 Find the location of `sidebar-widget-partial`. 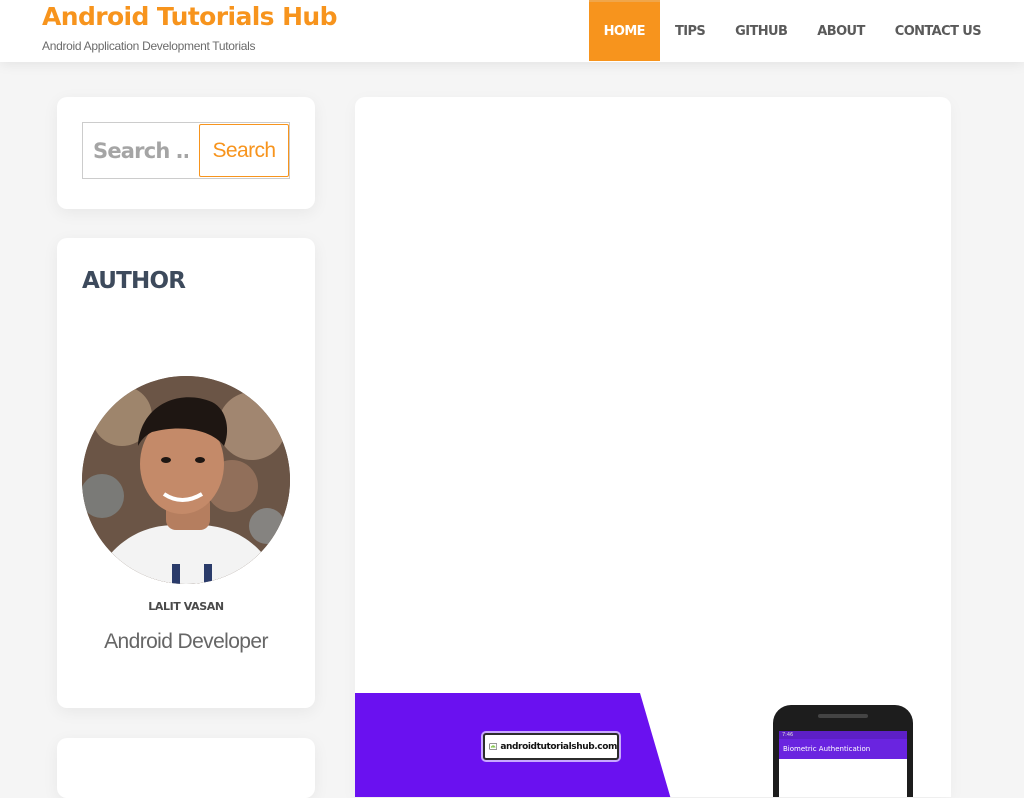

sidebar-widget-partial is located at coordinates (186, 768).